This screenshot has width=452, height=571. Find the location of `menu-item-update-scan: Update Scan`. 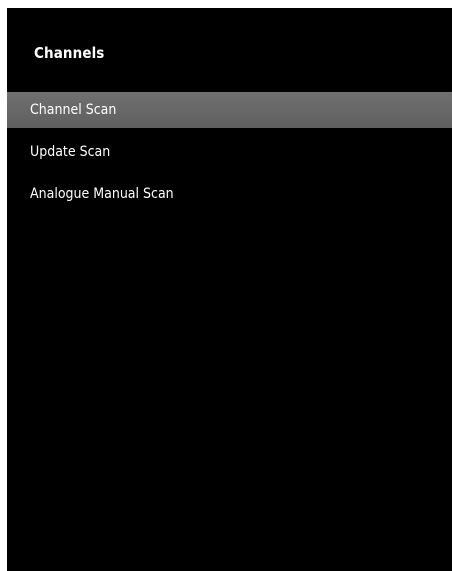

menu-item-update-scan: Update Scan is located at coordinates (229, 152).